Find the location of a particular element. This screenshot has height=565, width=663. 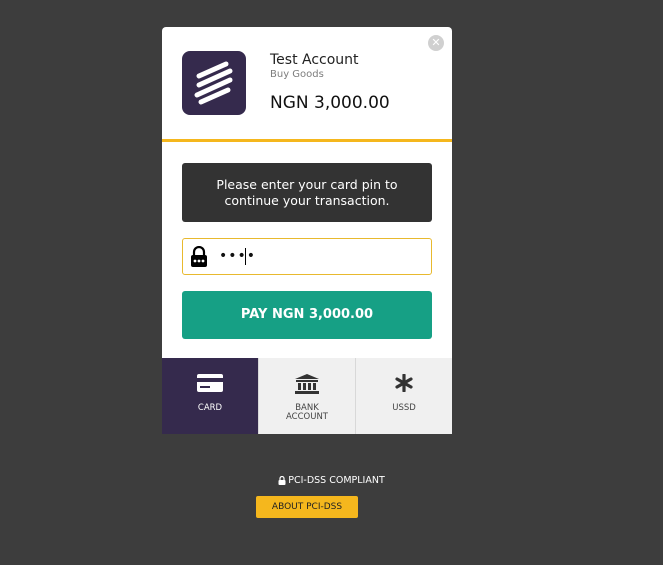

about-pci-dss-button: ABOUT PCI-DSS is located at coordinates (307, 507).